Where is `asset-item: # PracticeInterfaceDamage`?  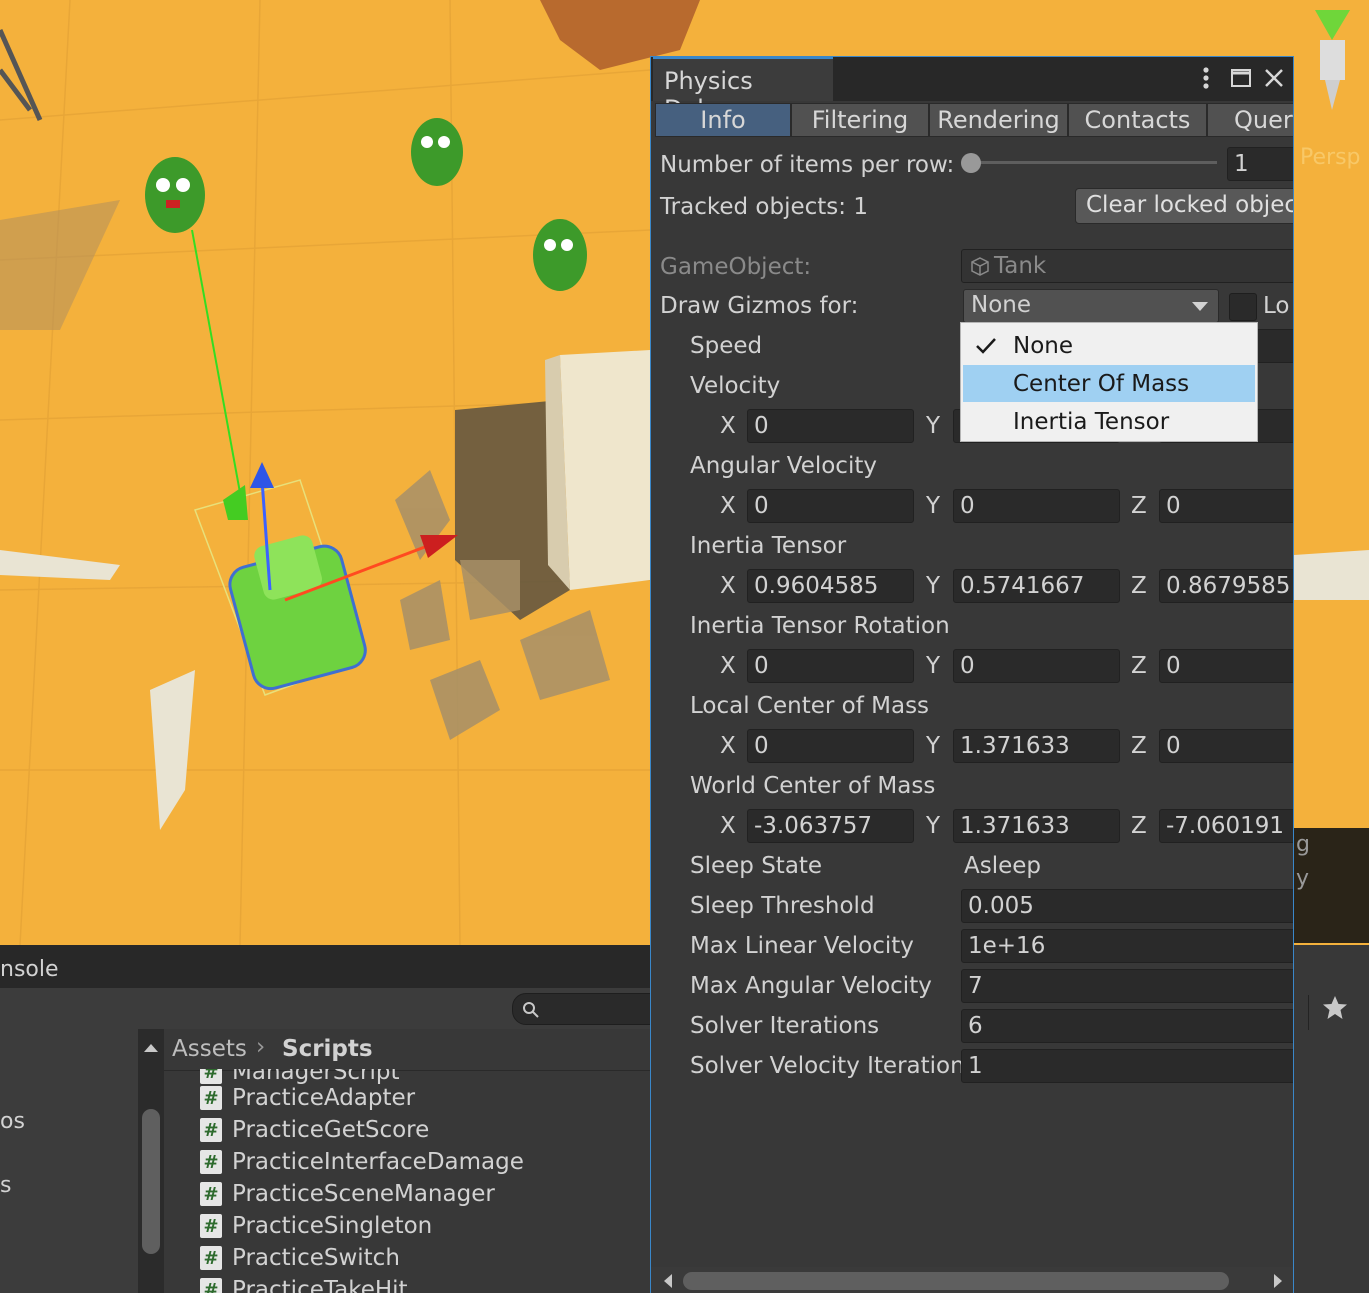 asset-item: # PracticeInterfaceDamage is located at coordinates (362, 1162).